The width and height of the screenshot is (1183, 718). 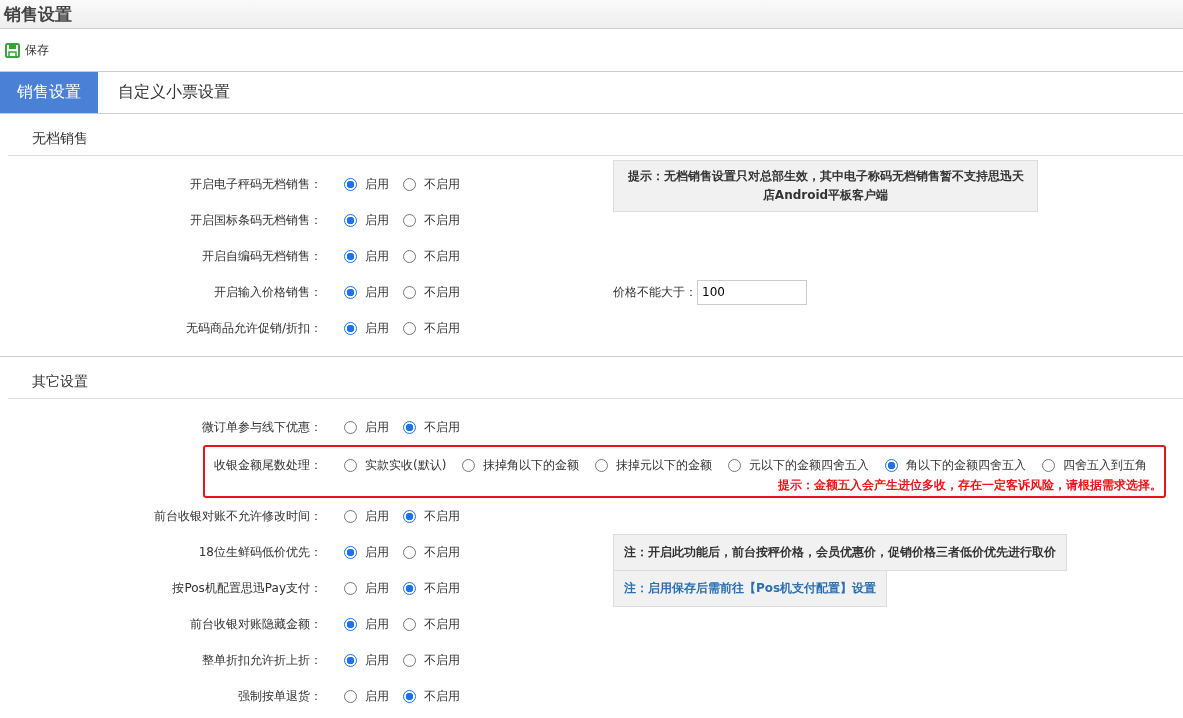 I want to click on setting-label: 18位生鲜码低价优先：, so click(x=259, y=552).